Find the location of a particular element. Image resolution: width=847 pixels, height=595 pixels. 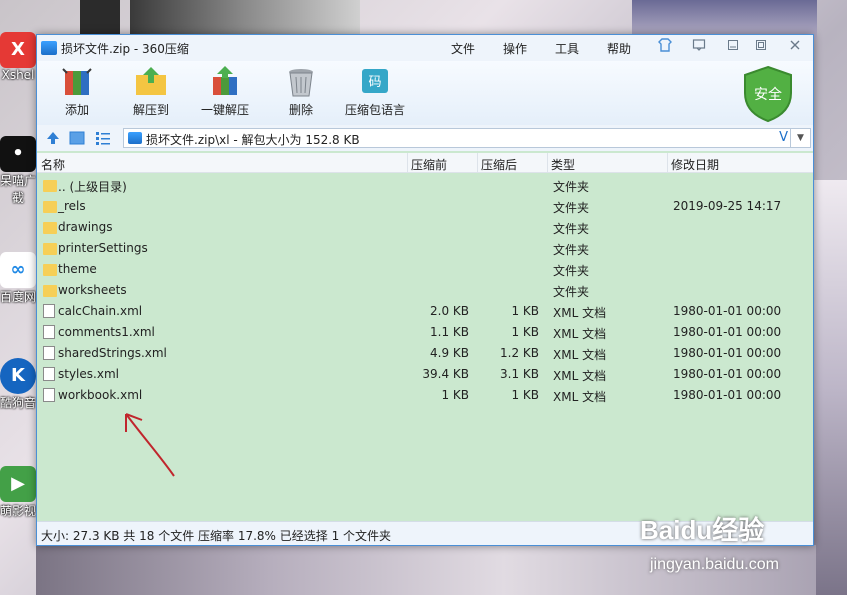

desktop-icon-label: 酷狗音 is located at coordinates (18, 403).